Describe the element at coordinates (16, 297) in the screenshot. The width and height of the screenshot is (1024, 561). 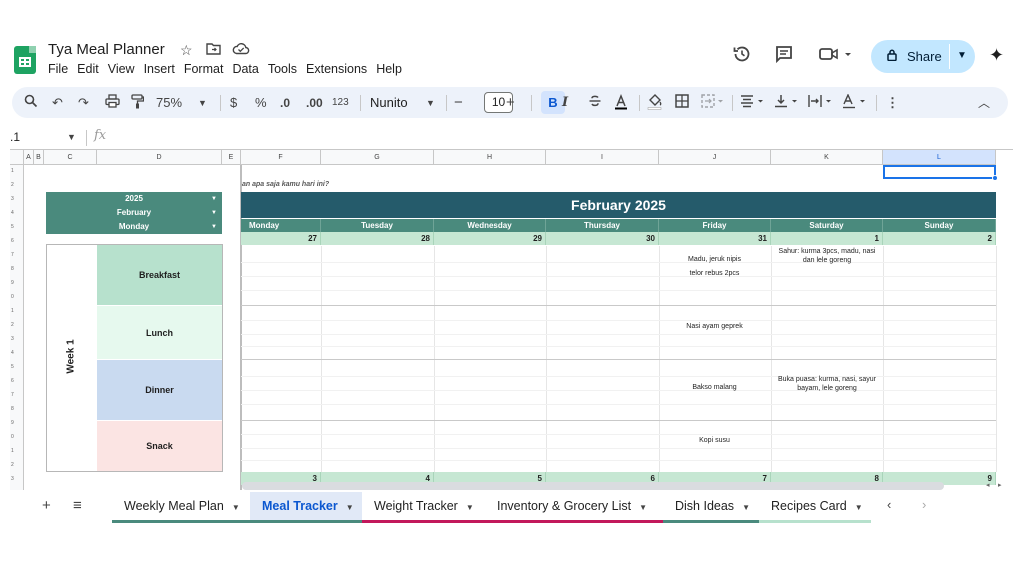
I see `row-number: 0` at that location.